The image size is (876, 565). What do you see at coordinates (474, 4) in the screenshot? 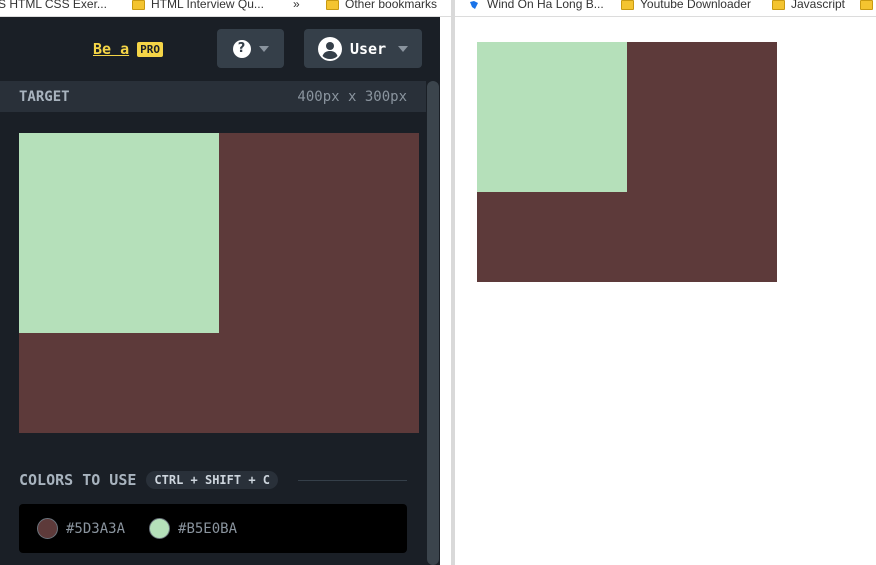
I see `wind-icon` at bounding box center [474, 4].